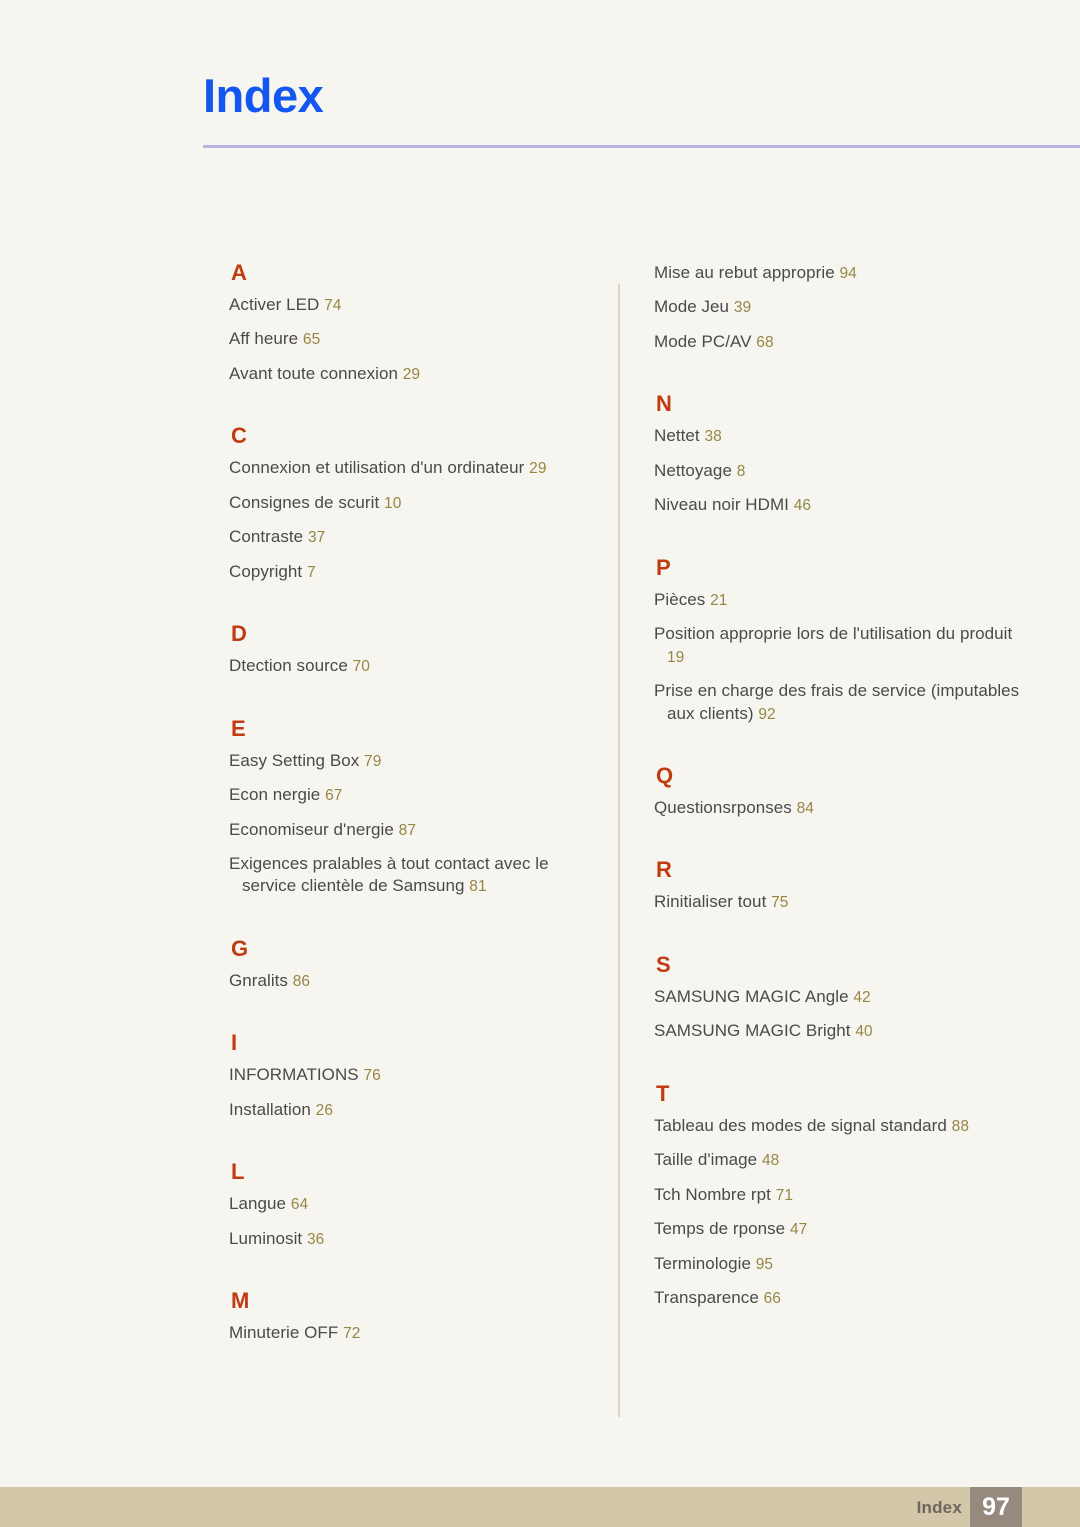  I want to click on index-entry-page: 79, so click(373, 761).